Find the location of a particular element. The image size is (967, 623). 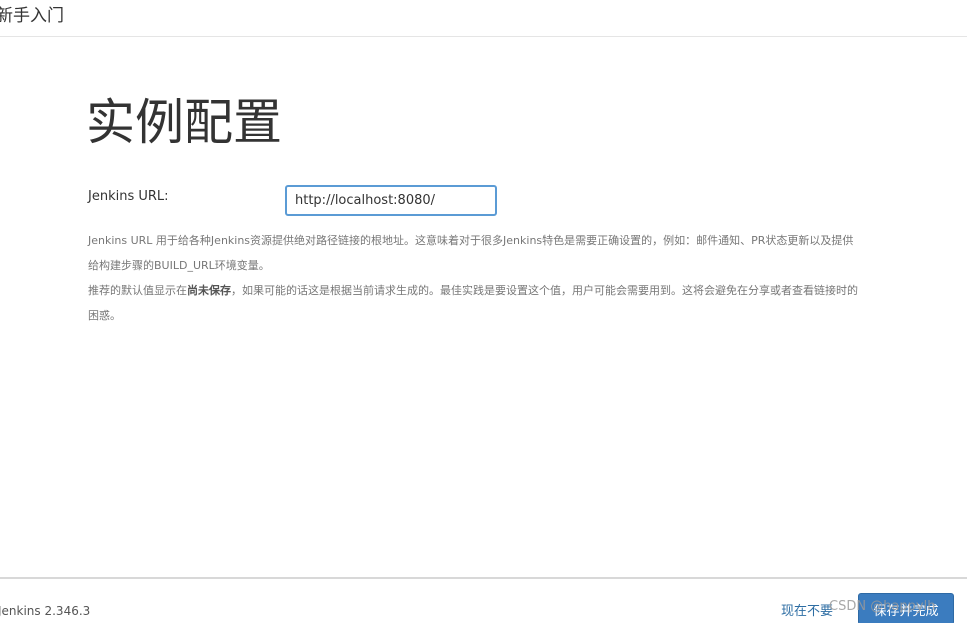

jenkins-url-input is located at coordinates (391, 200).